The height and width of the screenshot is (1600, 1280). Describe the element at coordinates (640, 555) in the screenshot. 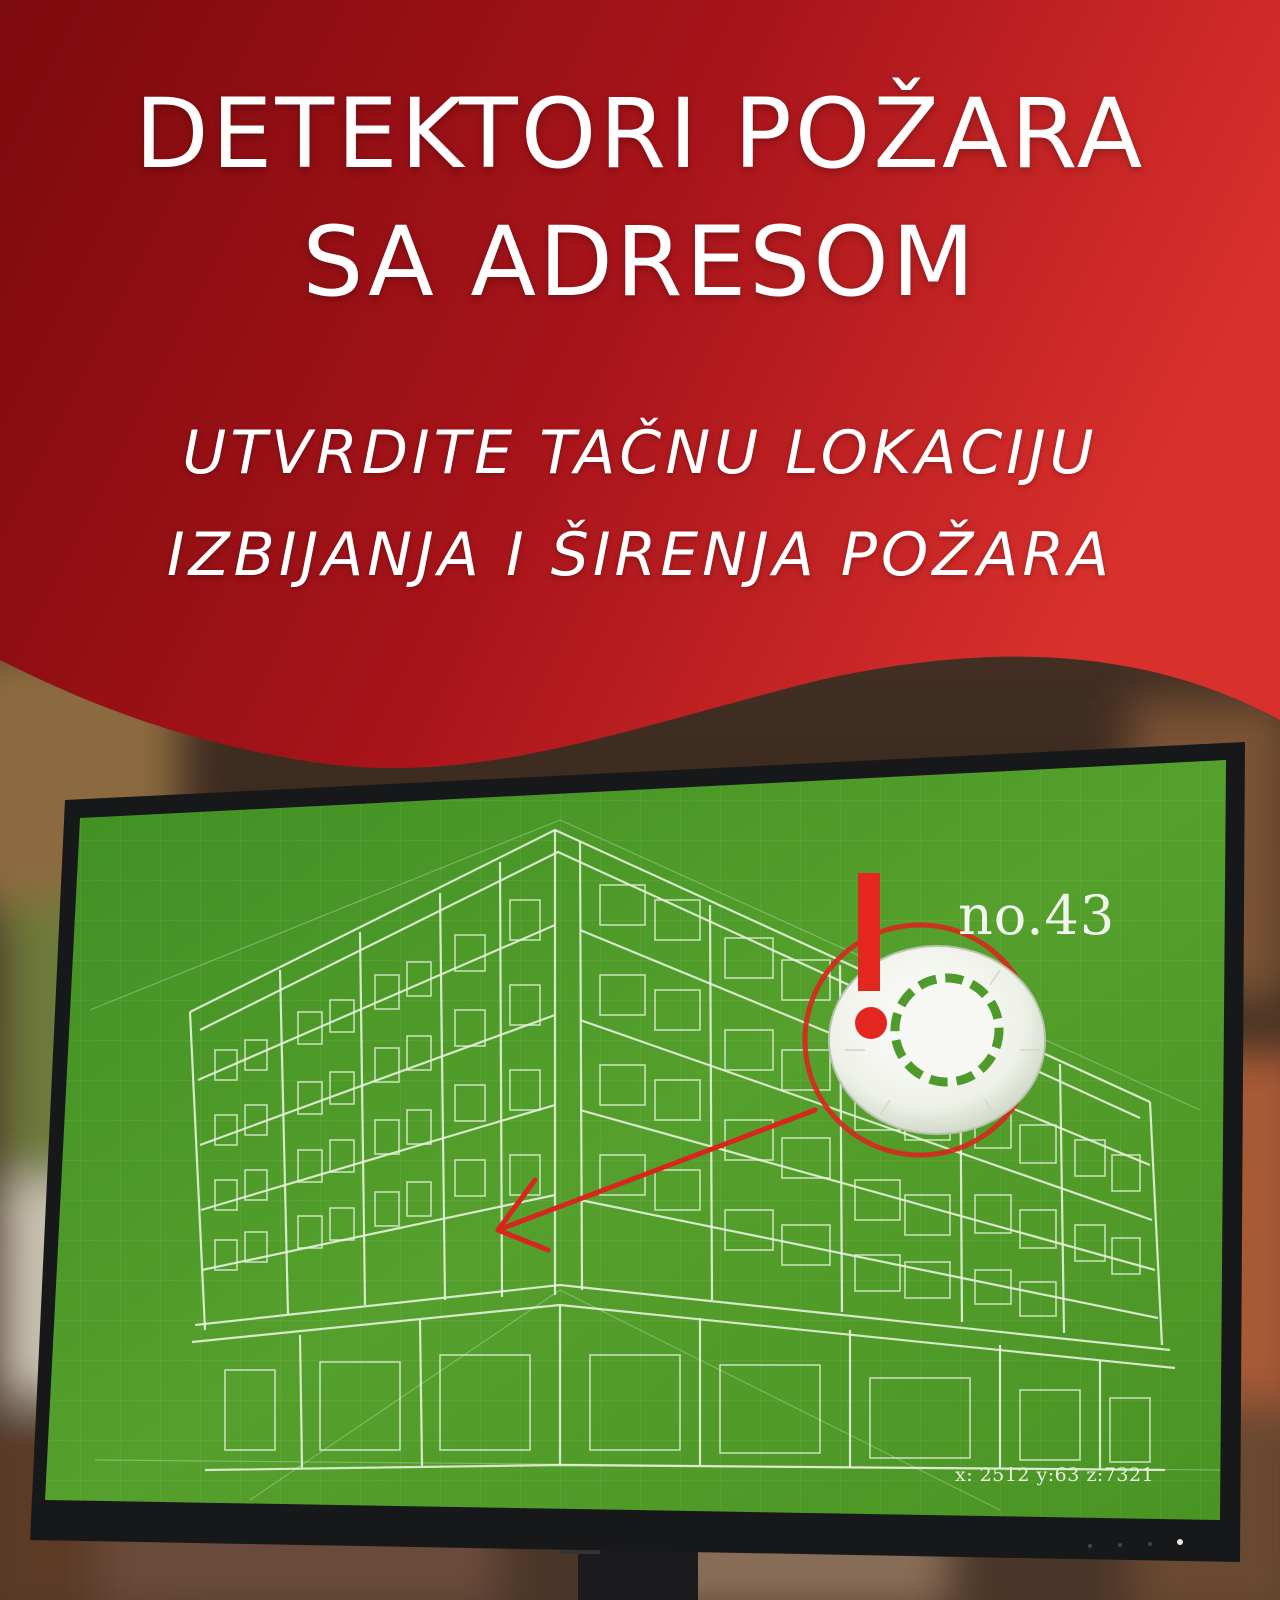

I see `subheadline-line-2: IZBIJANJA I ŠIRENJA POŽARA` at that location.